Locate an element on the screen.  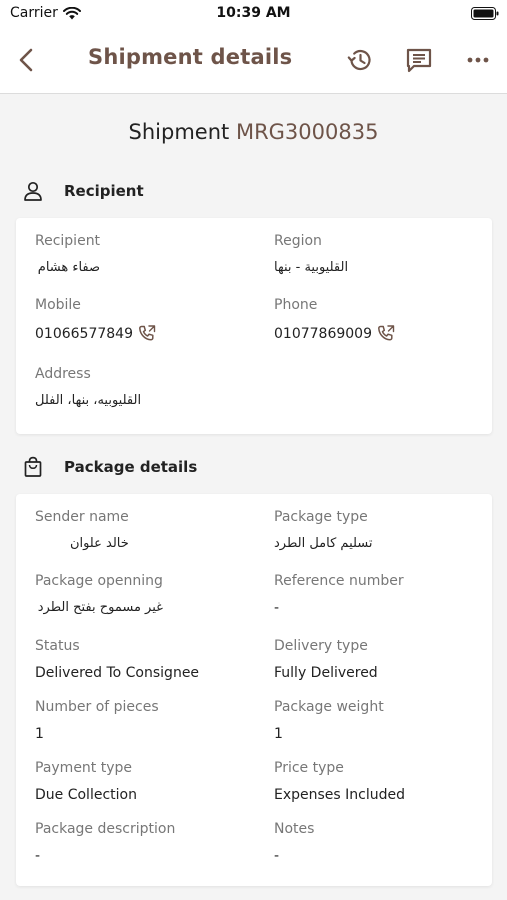
weight-value: 1 is located at coordinates (278, 734).